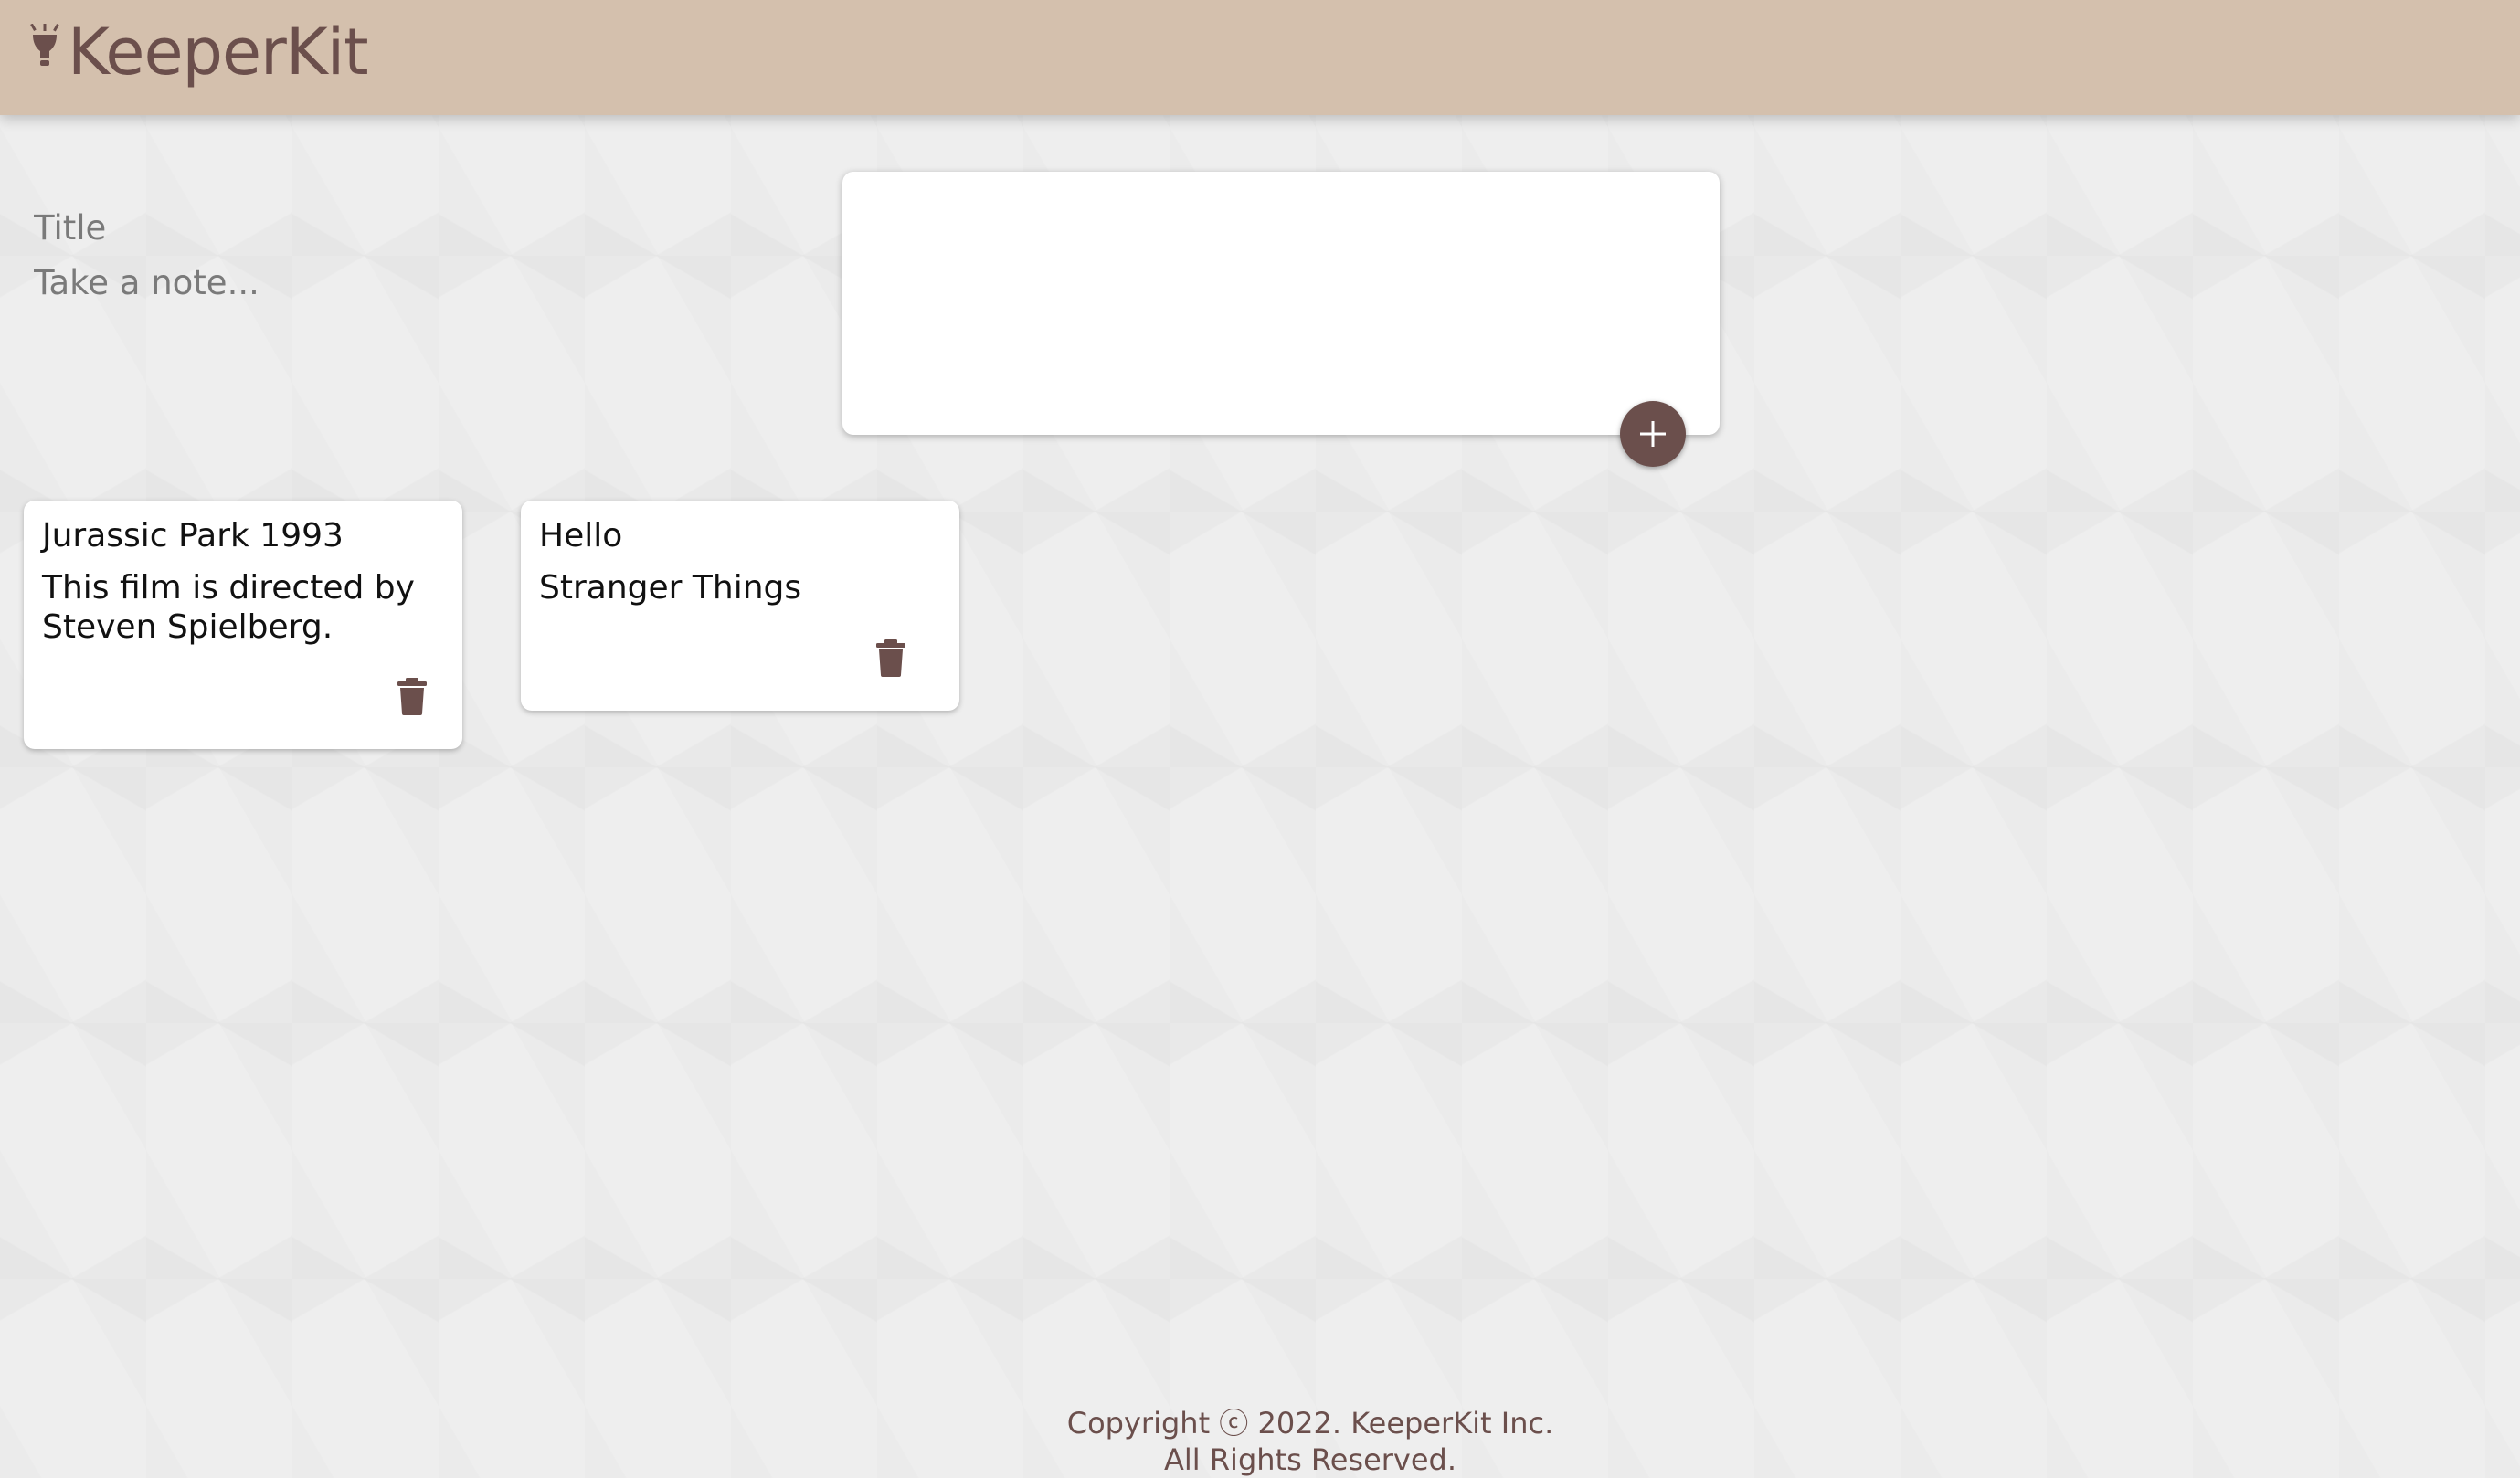  I want to click on bulb-icon, so click(44, 45).